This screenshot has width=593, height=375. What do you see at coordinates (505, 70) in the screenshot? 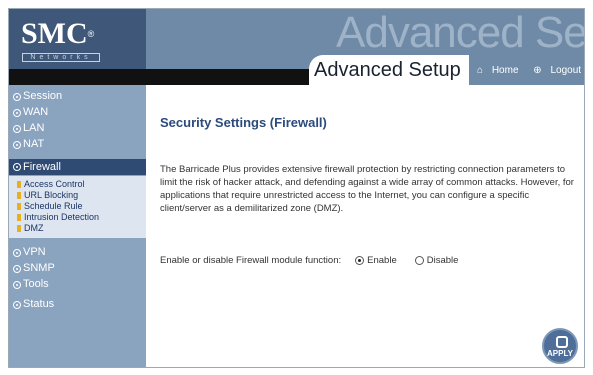
I see `home-link-label: Home` at bounding box center [505, 70].